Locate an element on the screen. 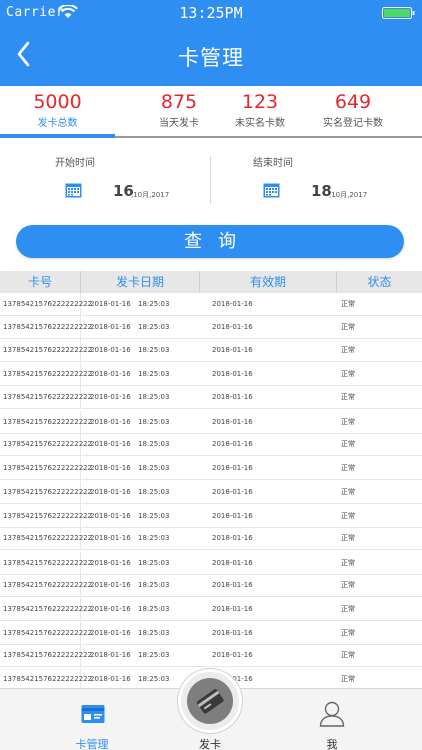  stat-verified-cards: 649 实名登记卡数 is located at coordinates (353, 112).